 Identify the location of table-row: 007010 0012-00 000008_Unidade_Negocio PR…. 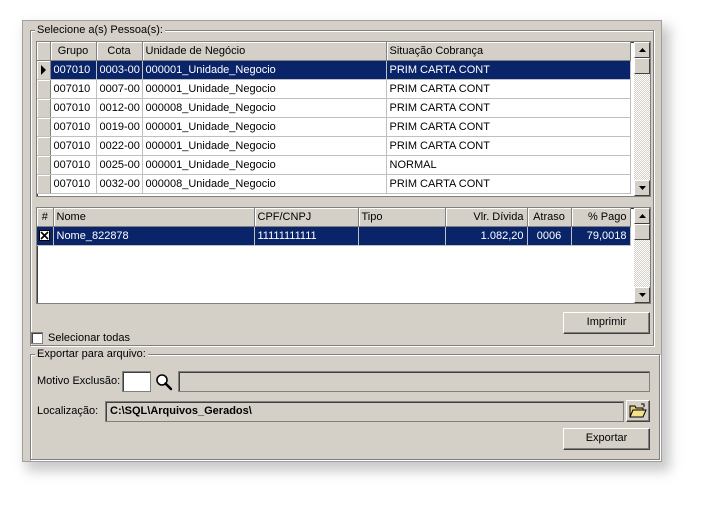
(334, 108).